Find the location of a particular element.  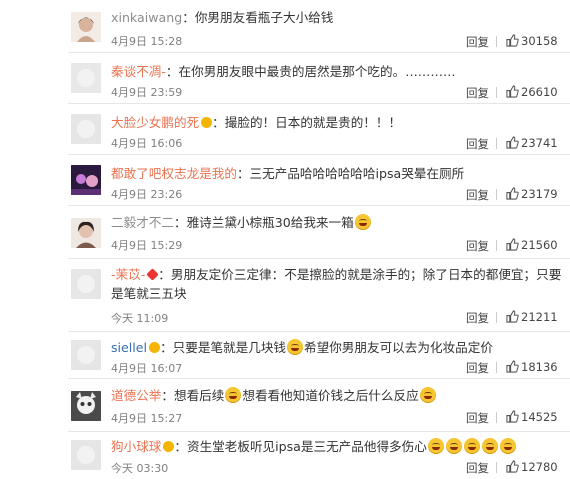

like-button: 12780 is located at coordinates (532, 468).